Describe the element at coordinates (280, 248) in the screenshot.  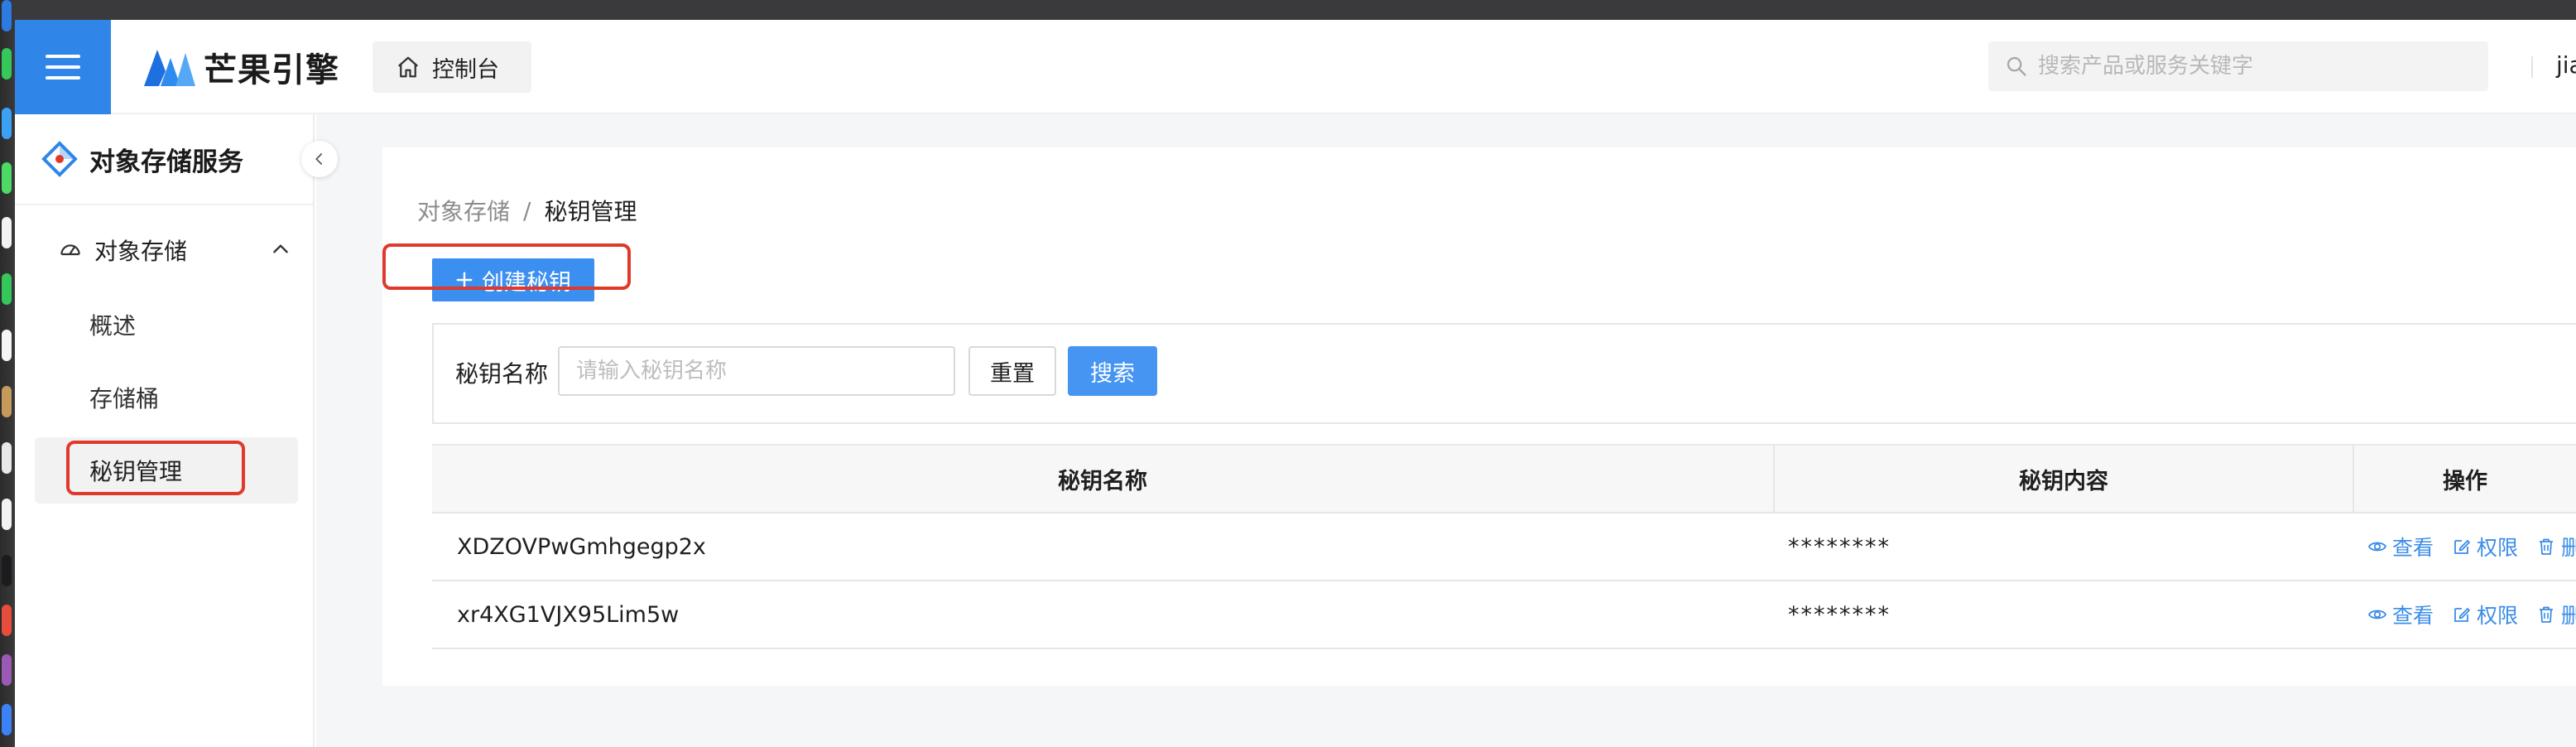
I see `chevron-up-icon` at that location.